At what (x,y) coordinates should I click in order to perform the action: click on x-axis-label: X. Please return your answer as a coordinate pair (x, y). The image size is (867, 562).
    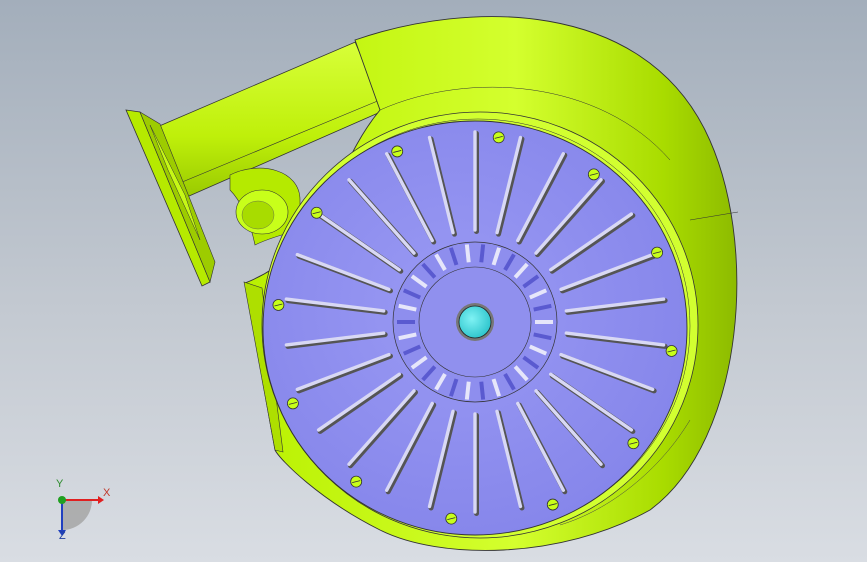
    Looking at the image, I should click on (107, 493).